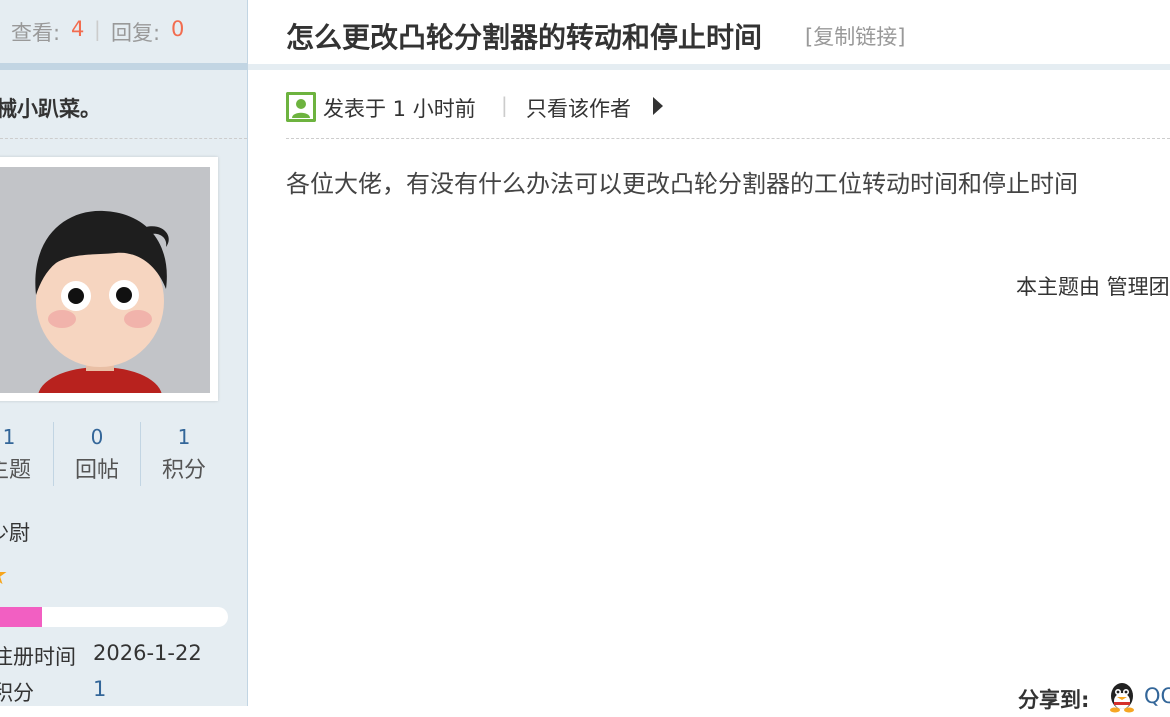 This screenshot has height=717, width=1170. I want to click on stat-label: 积分, so click(183, 470).